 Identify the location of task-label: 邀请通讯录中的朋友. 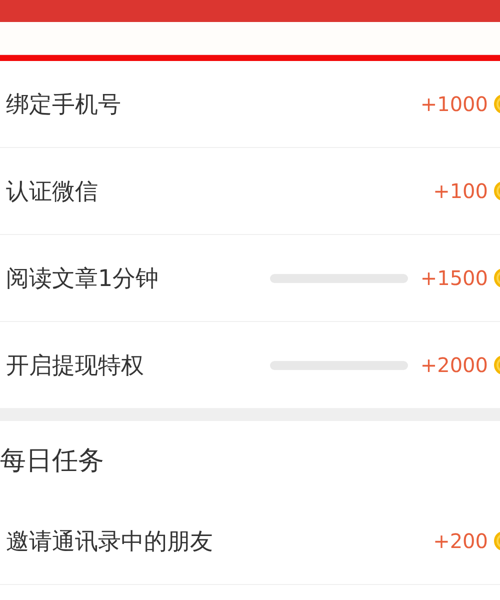
(110, 542).